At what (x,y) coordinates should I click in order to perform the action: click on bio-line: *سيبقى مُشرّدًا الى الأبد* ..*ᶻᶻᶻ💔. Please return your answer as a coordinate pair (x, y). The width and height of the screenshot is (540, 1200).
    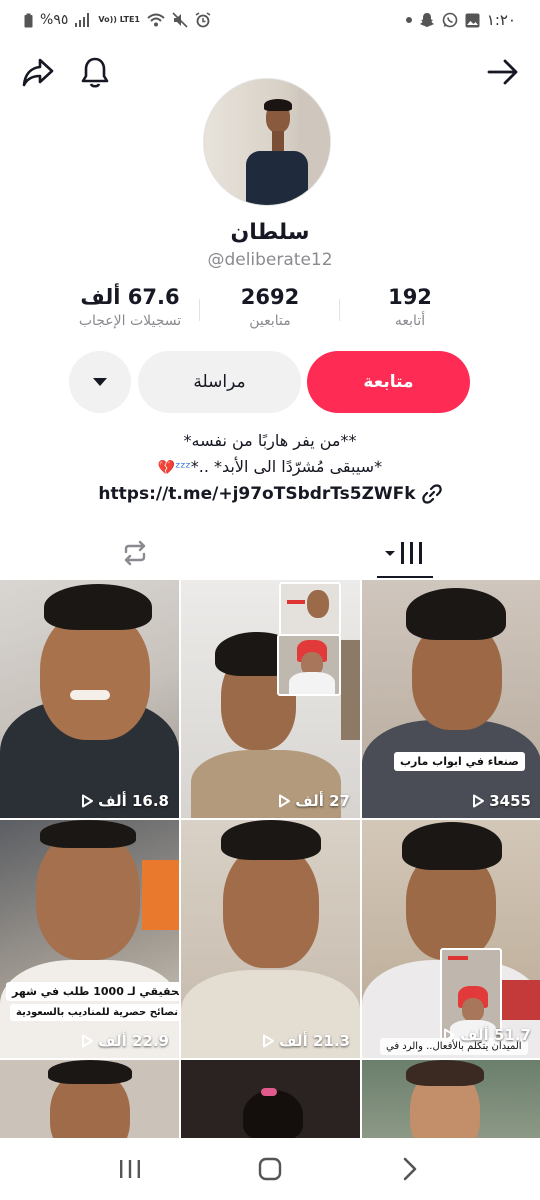
    Looking at the image, I should click on (270, 467).